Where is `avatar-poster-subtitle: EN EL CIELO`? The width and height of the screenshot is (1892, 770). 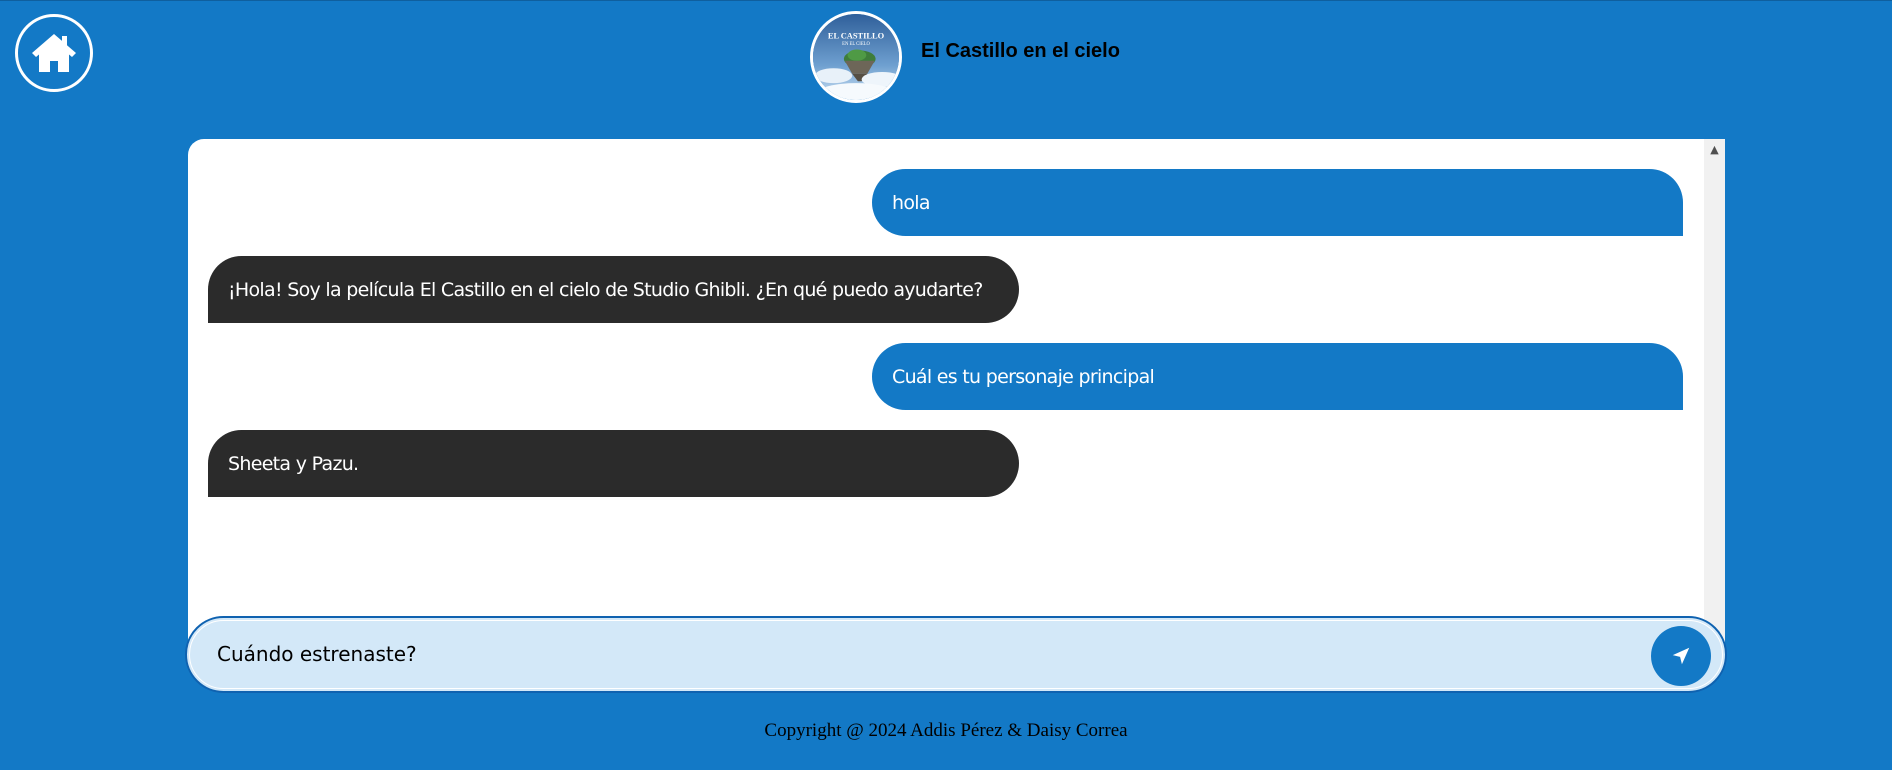 avatar-poster-subtitle: EN EL CIELO is located at coordinates (856, 44).